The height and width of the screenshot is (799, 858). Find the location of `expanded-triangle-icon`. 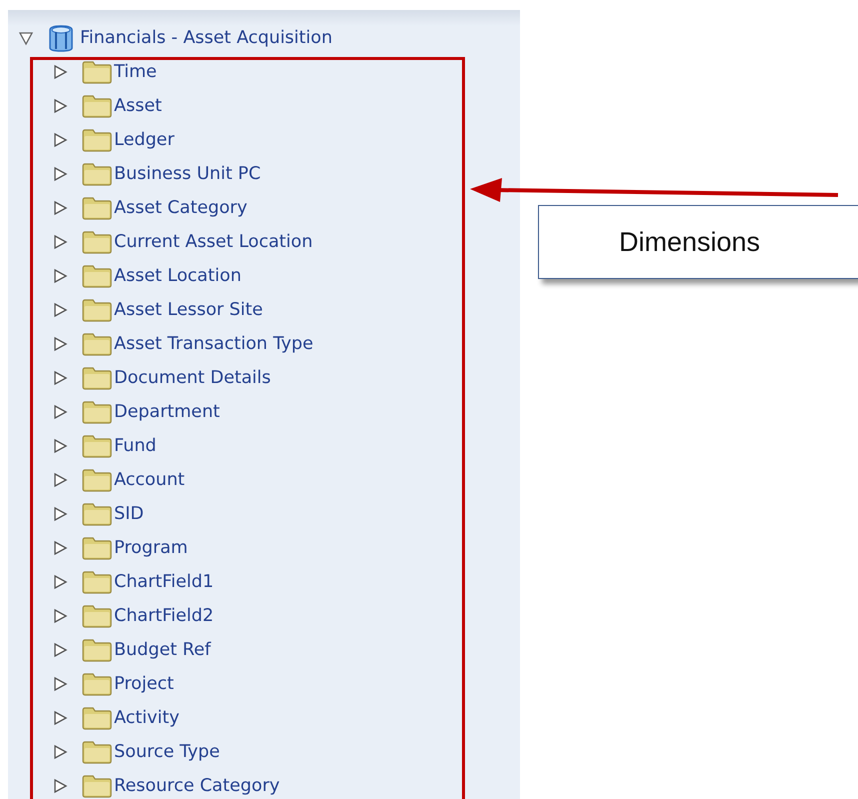

expanded-triangle-icon is located at coordinates (26, 38).